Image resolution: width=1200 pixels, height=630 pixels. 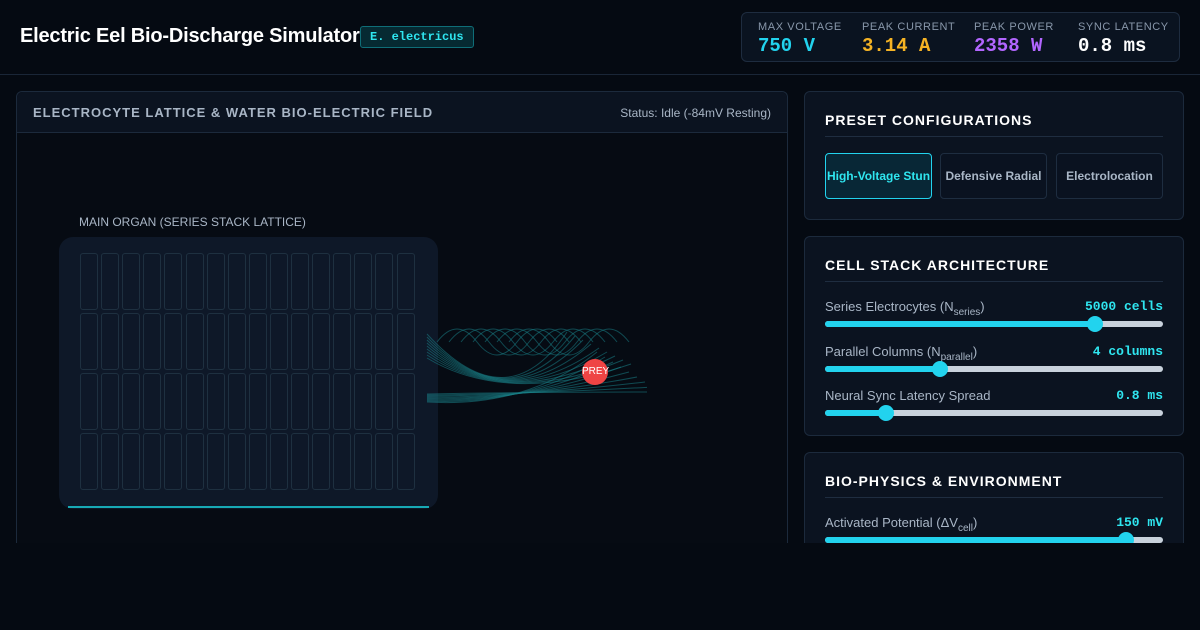 I want to click on stat-value: 2358 W, so click(x=1008, y=46).